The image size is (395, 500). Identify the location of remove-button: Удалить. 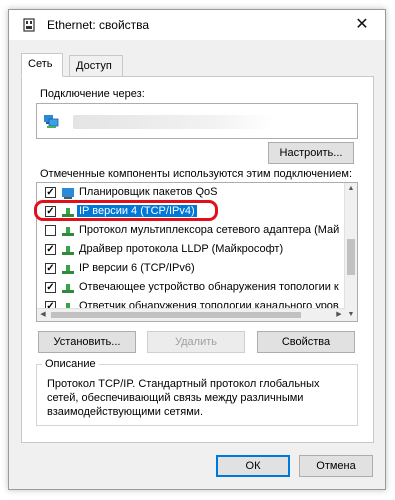
(196, 342).